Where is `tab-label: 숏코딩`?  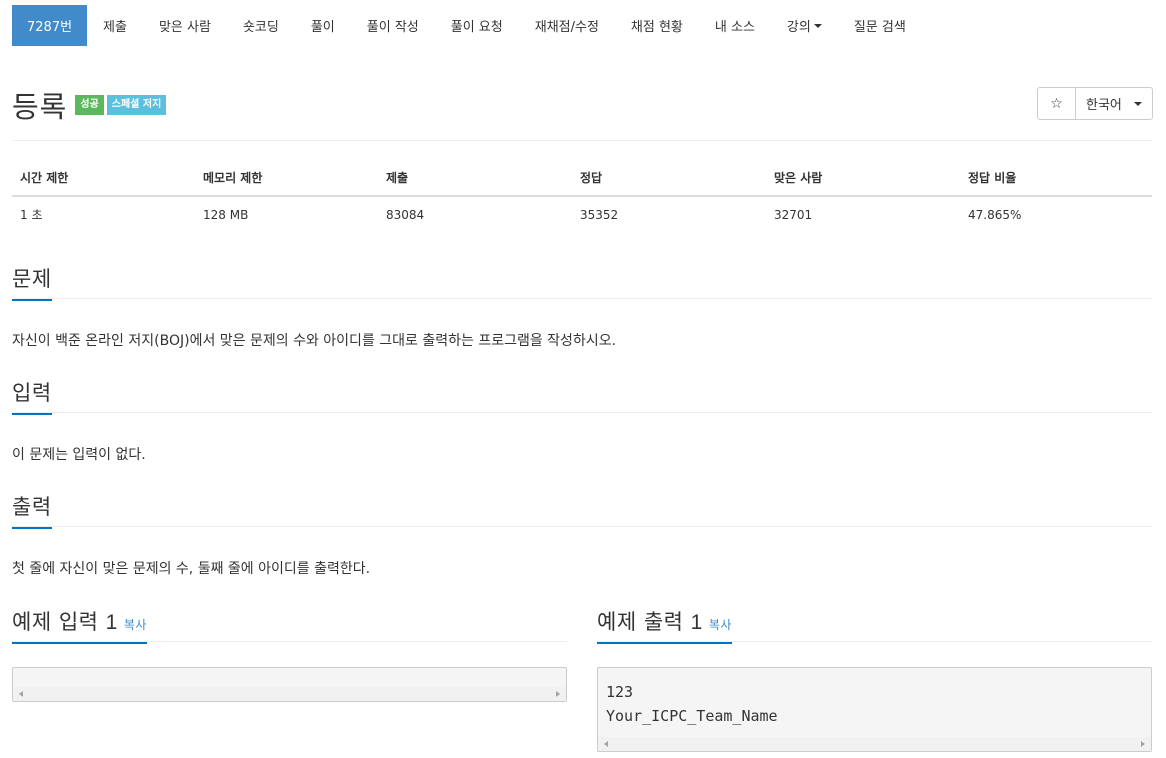
tab-label: 숏코딩 is located at coordinates (260, 27).